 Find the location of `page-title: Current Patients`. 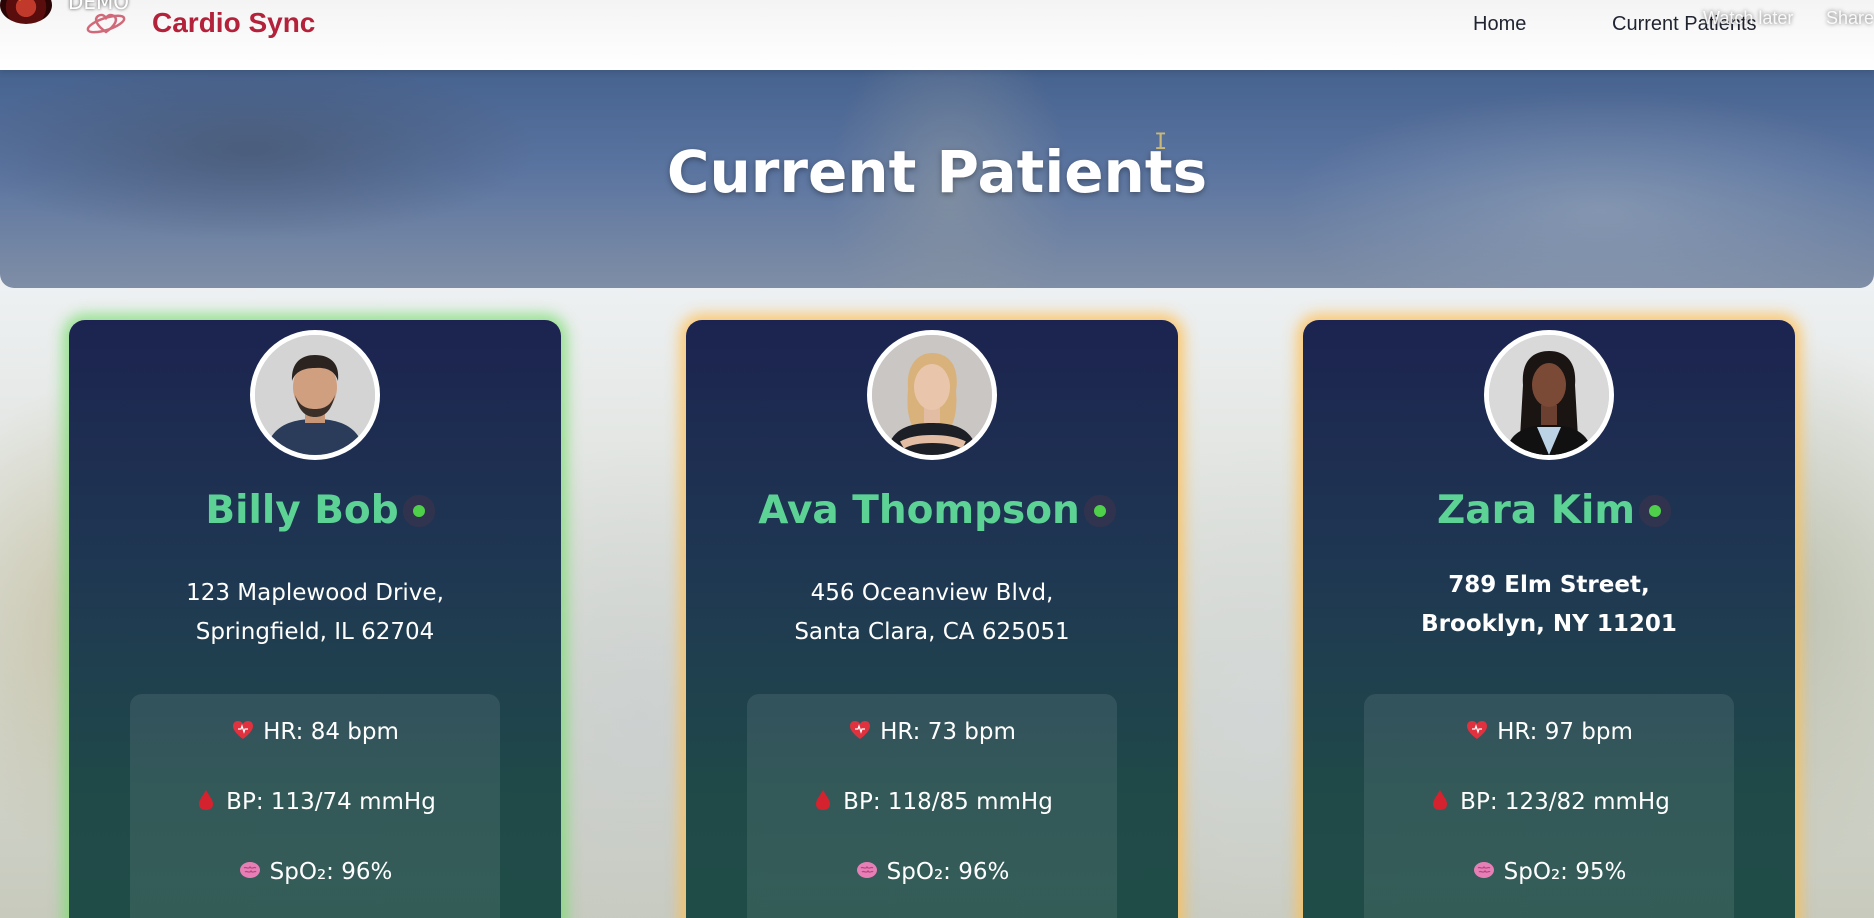

page-title: Current Patients is located at coordinates (937, 172).